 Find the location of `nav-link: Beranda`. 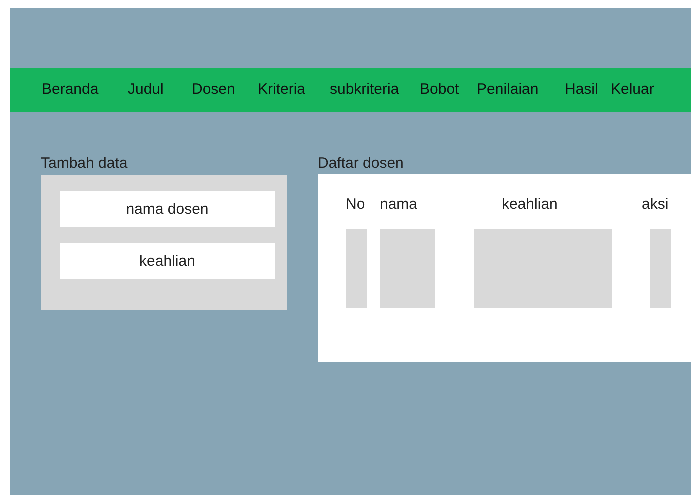

nav-link: Beranda is located at coordinates (70, 90).